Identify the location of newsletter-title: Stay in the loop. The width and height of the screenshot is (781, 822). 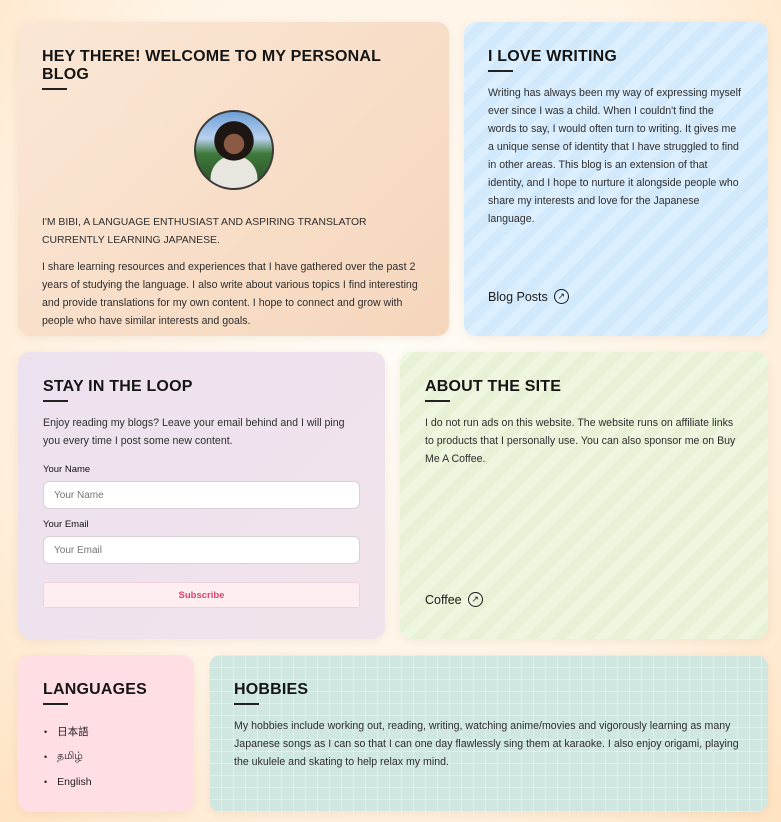
(118, 386).